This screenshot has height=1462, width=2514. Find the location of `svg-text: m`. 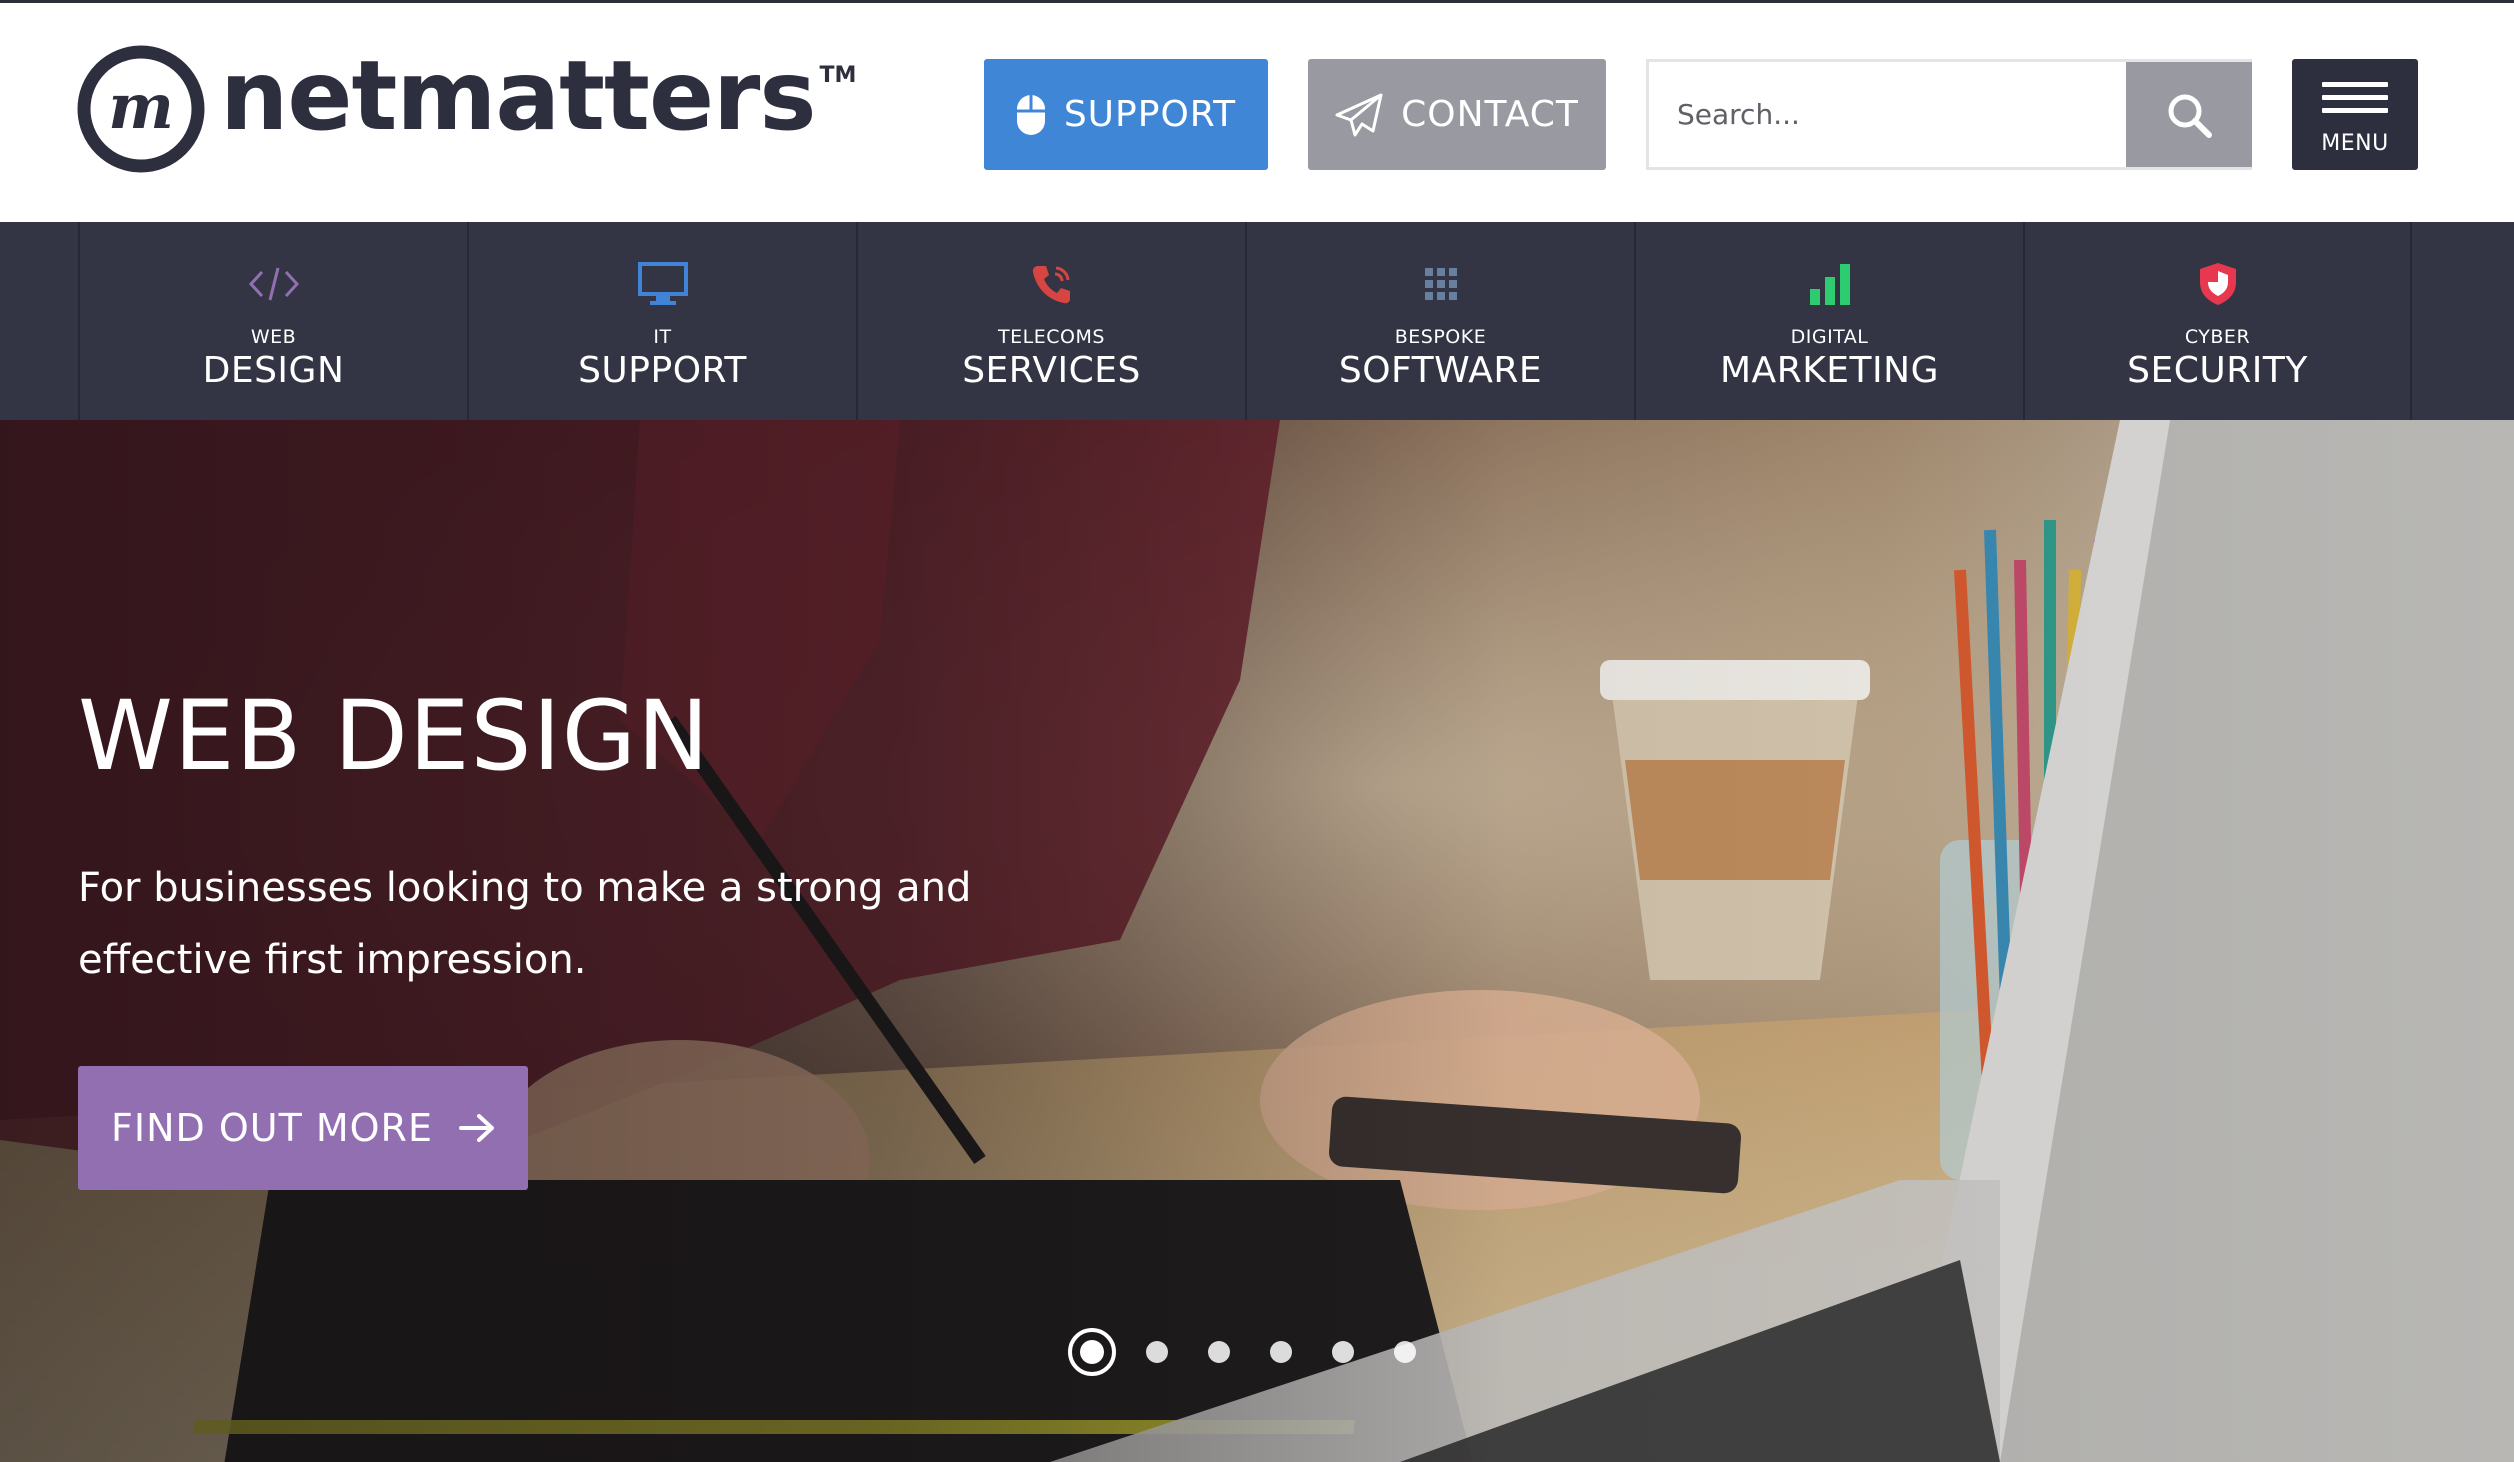

svg-text: m is located at coordinates (141, 106).